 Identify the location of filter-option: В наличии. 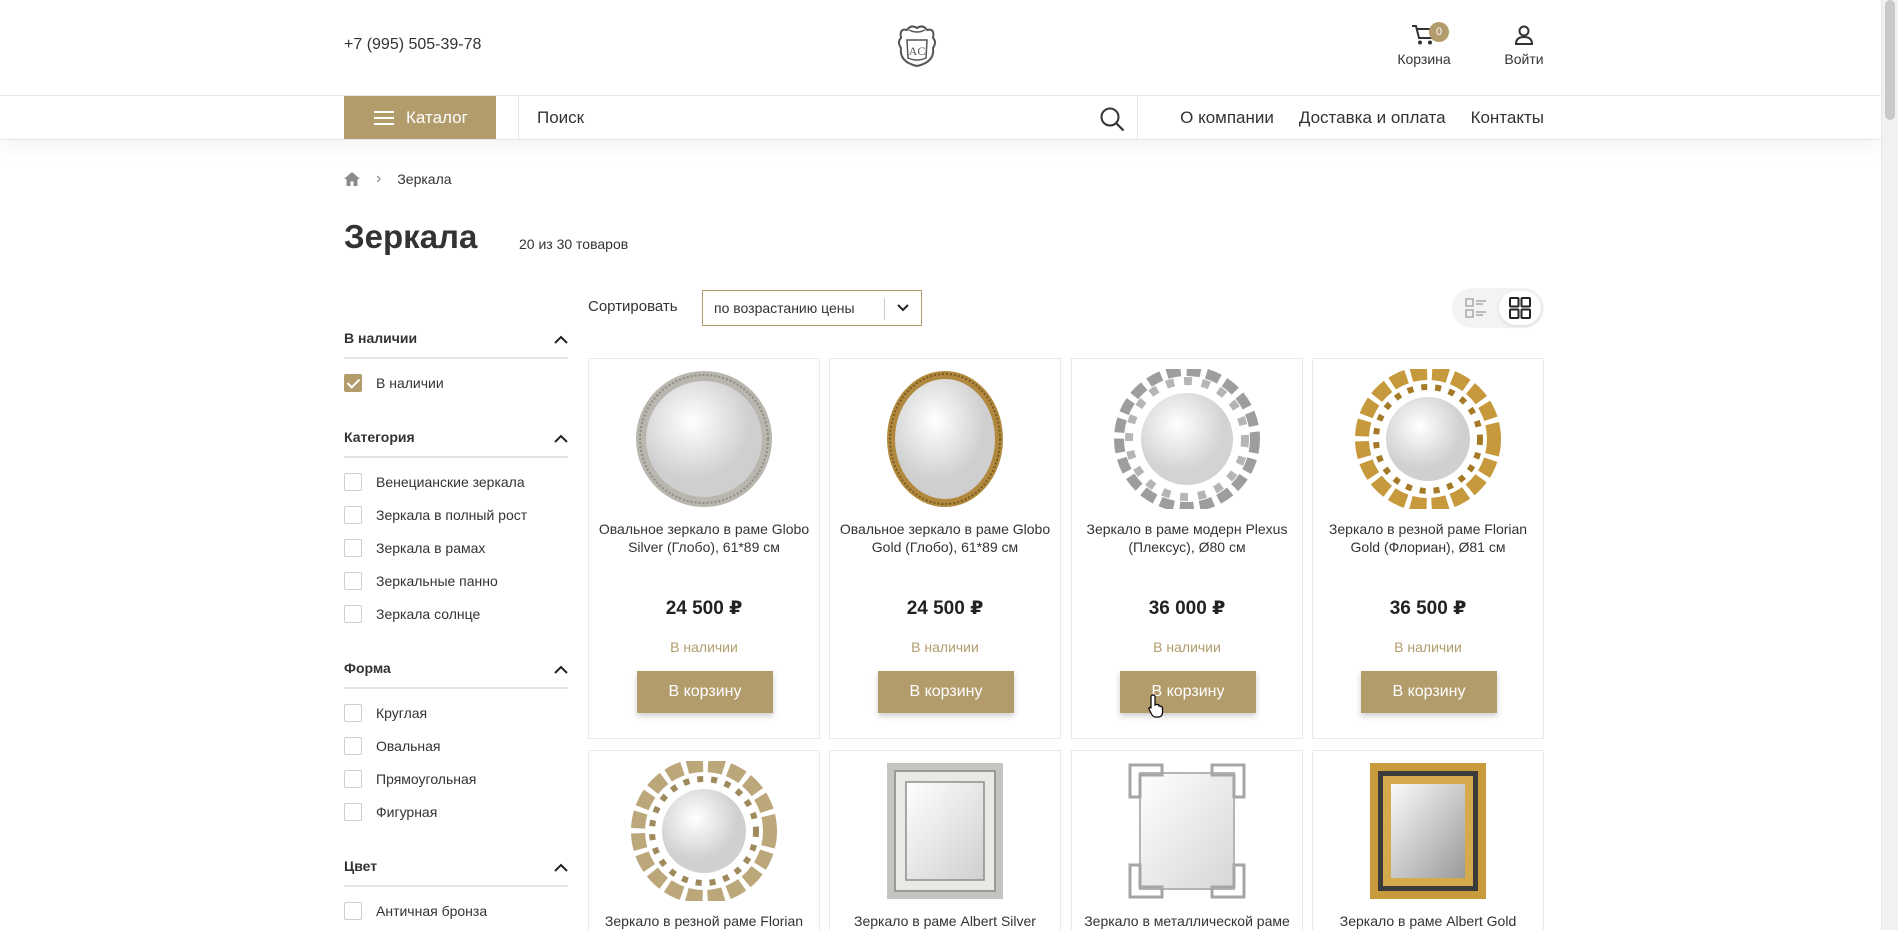
(394, 383).